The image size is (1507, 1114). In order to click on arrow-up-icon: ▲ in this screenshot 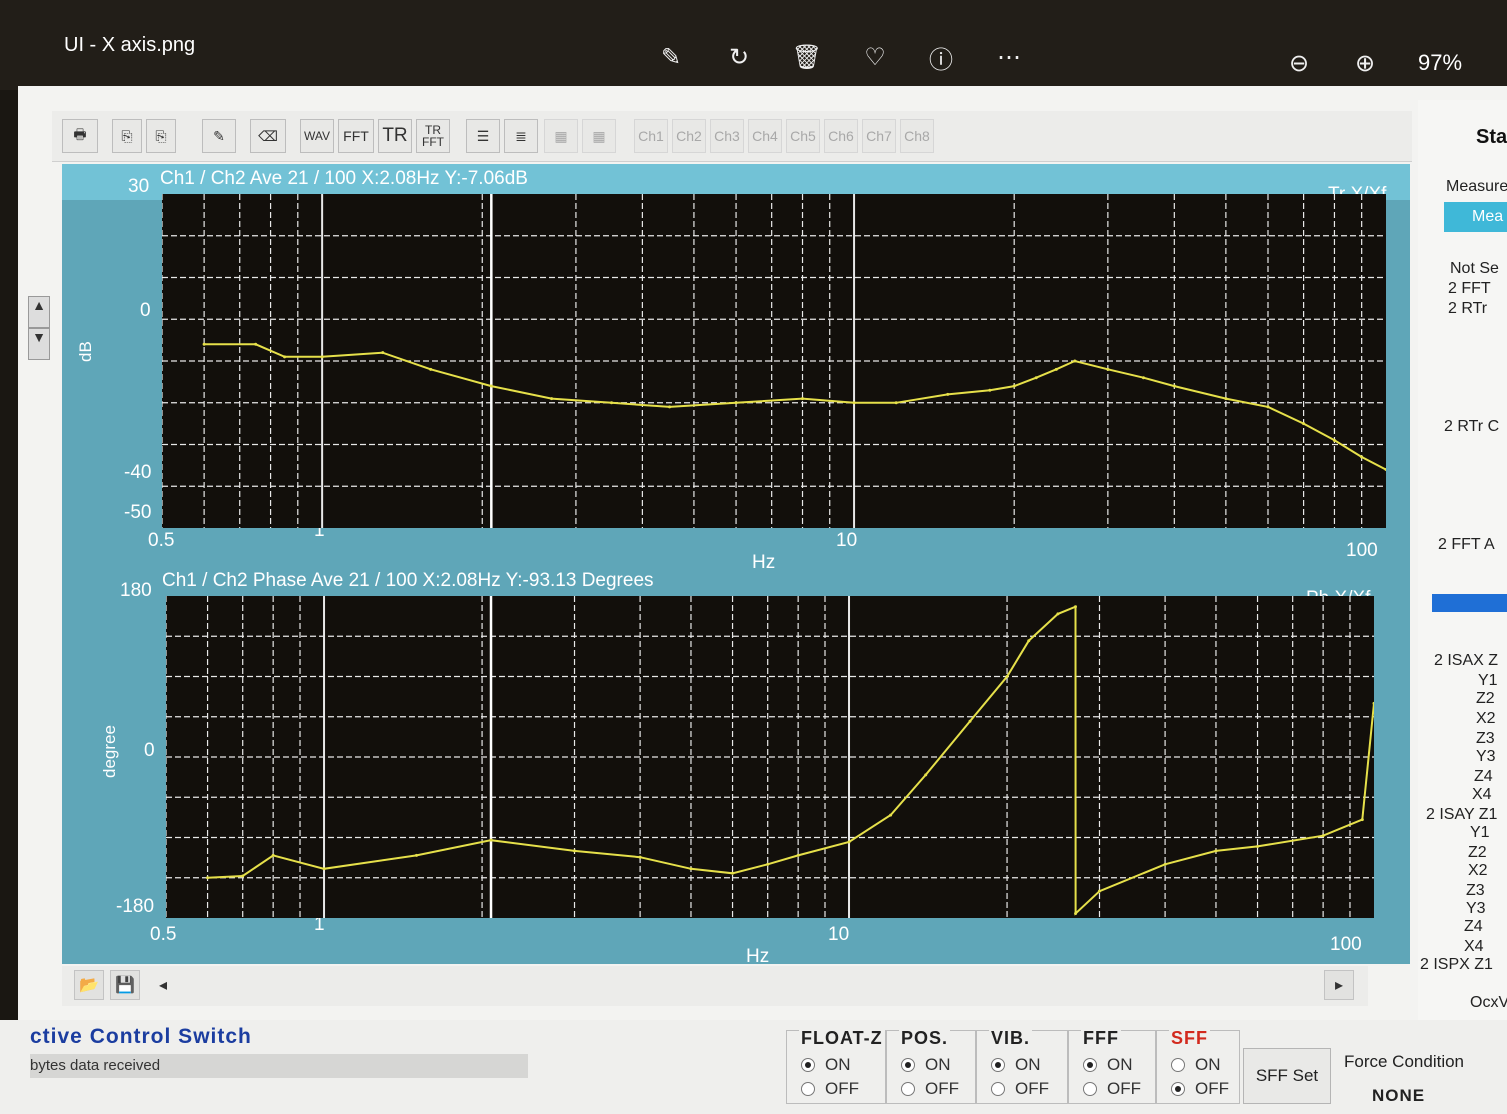, I will do `click(39, 312)`.